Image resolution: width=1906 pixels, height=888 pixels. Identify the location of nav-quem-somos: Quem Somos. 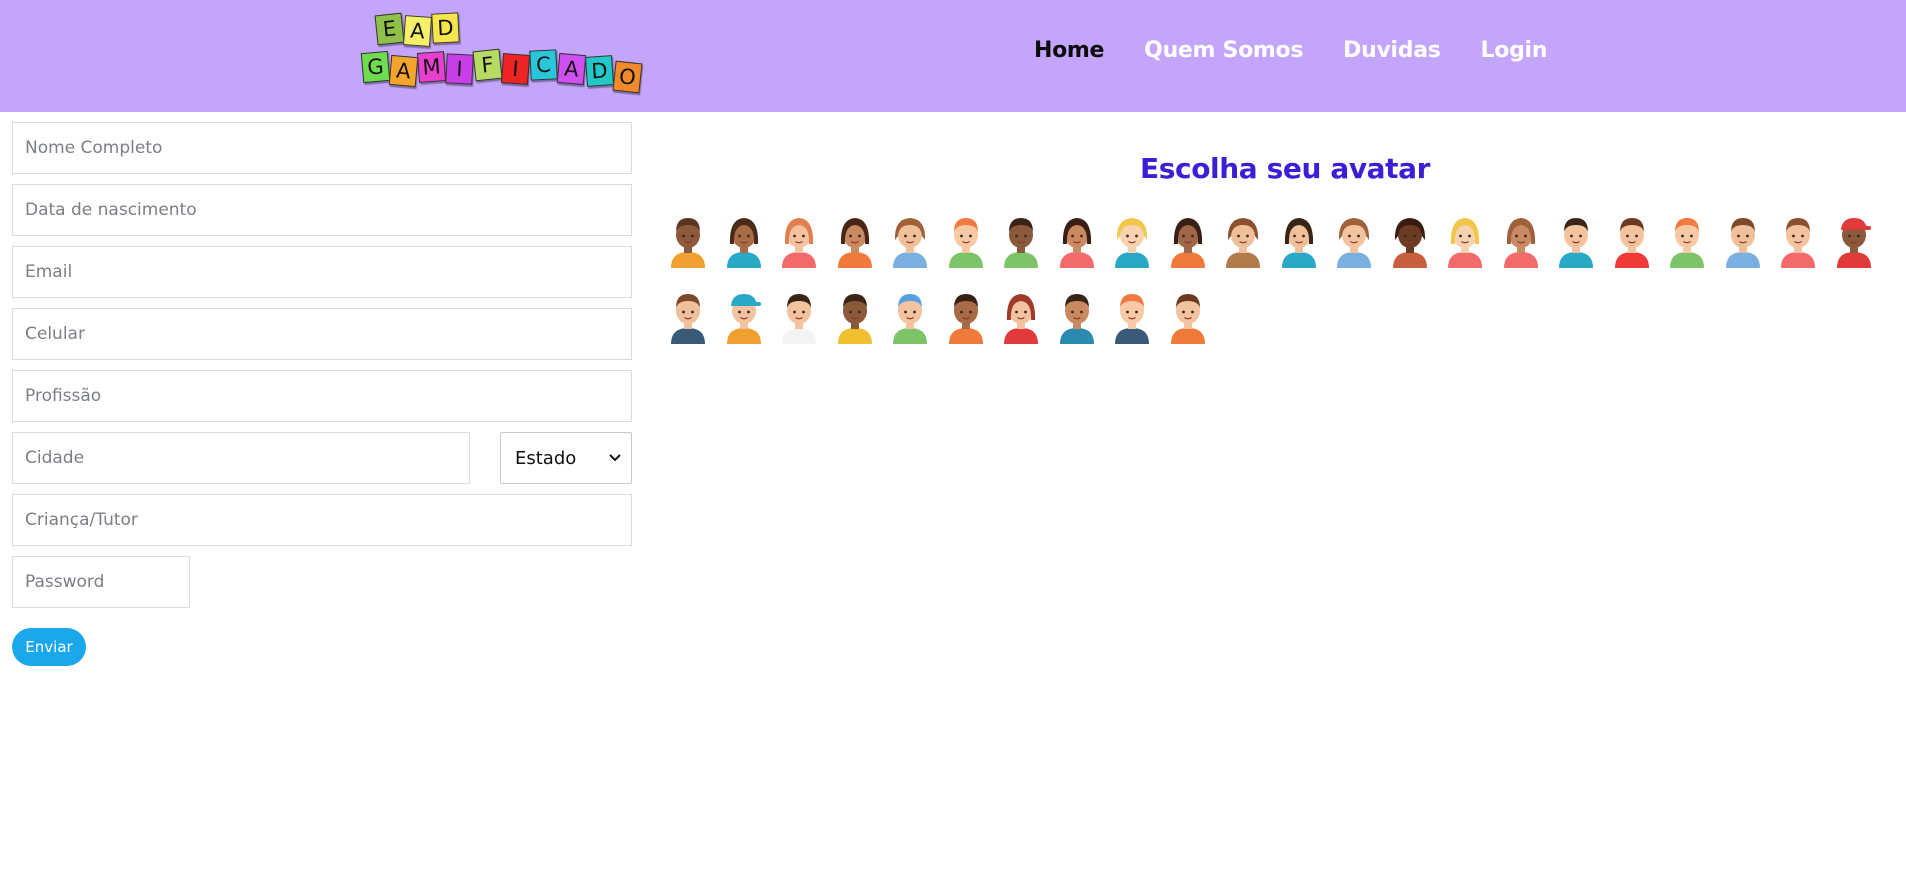
(1223, 50).